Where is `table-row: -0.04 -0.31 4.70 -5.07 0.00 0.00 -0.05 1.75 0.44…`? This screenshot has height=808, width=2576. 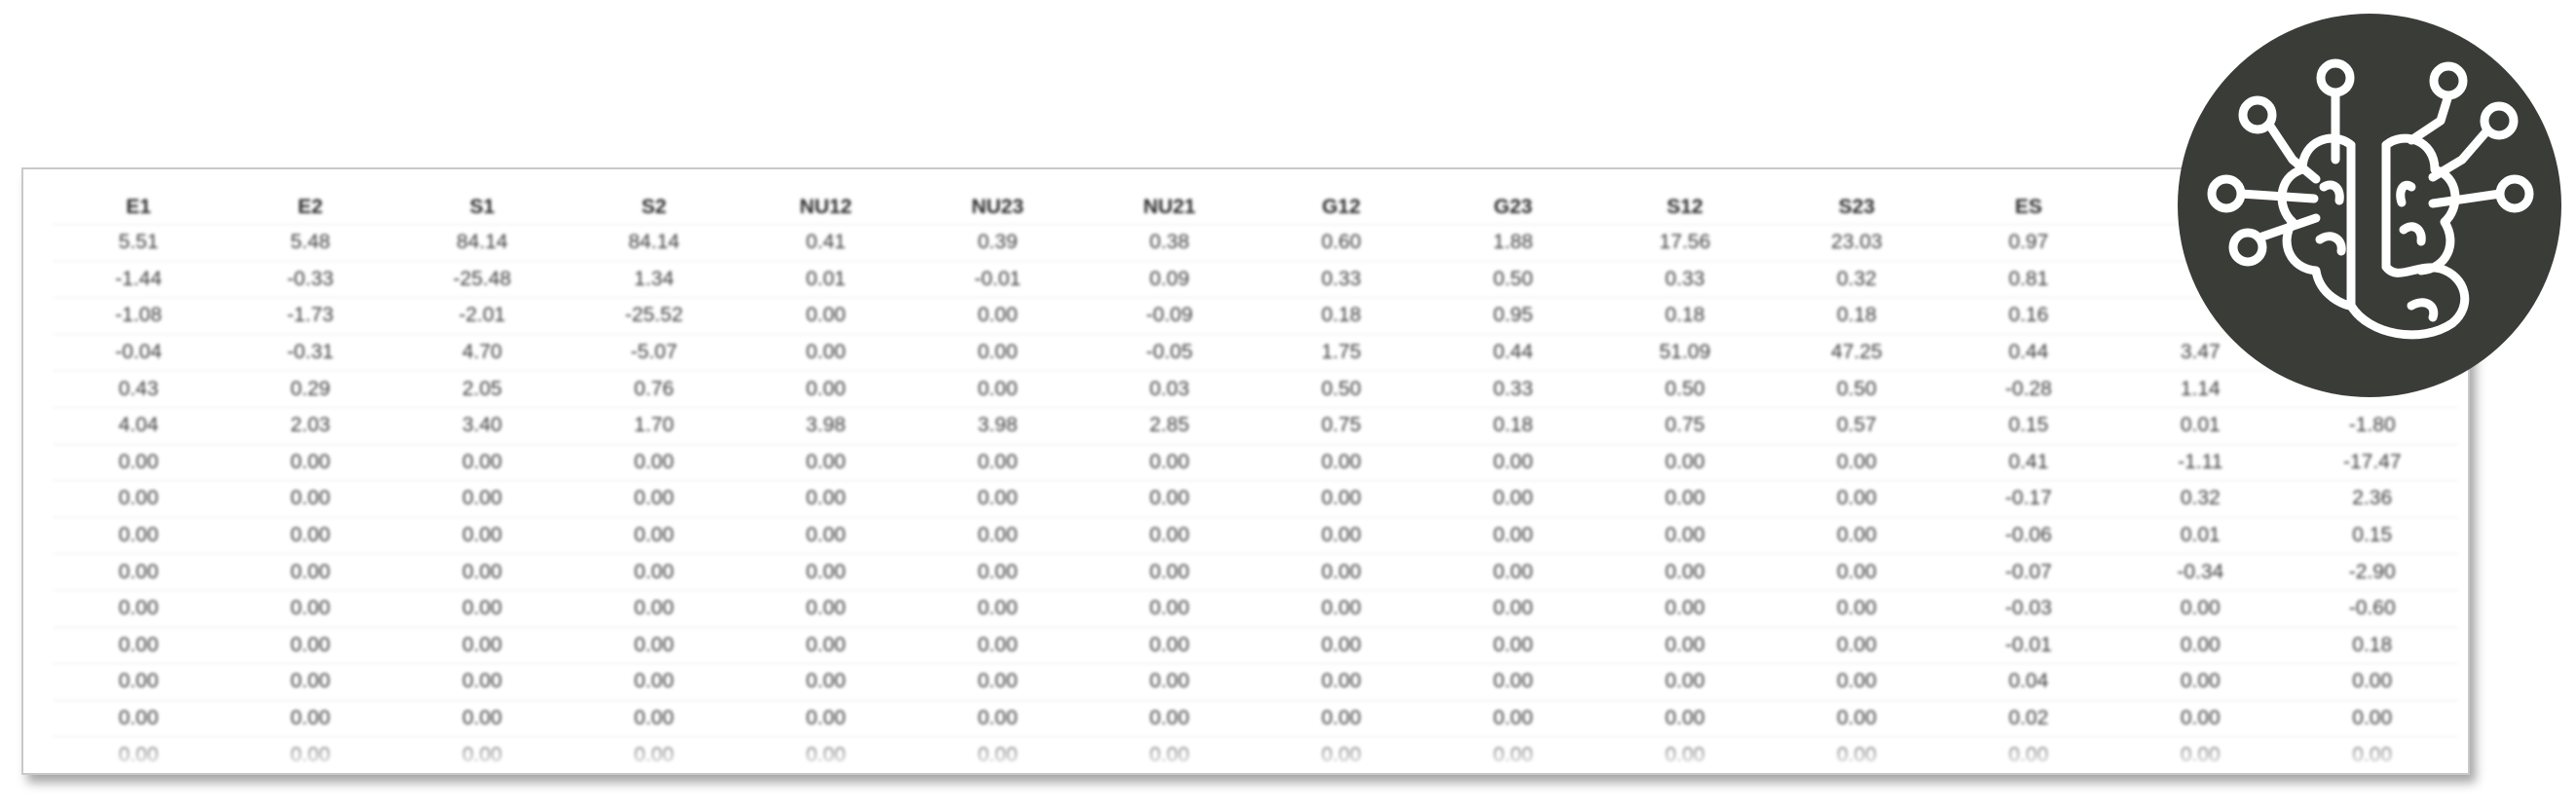 table-row: -0.04 -0.31 4.70 -5.07 0.00 0.00 -0.05 1.75 0.44… is located at coordinates (1255, 353).